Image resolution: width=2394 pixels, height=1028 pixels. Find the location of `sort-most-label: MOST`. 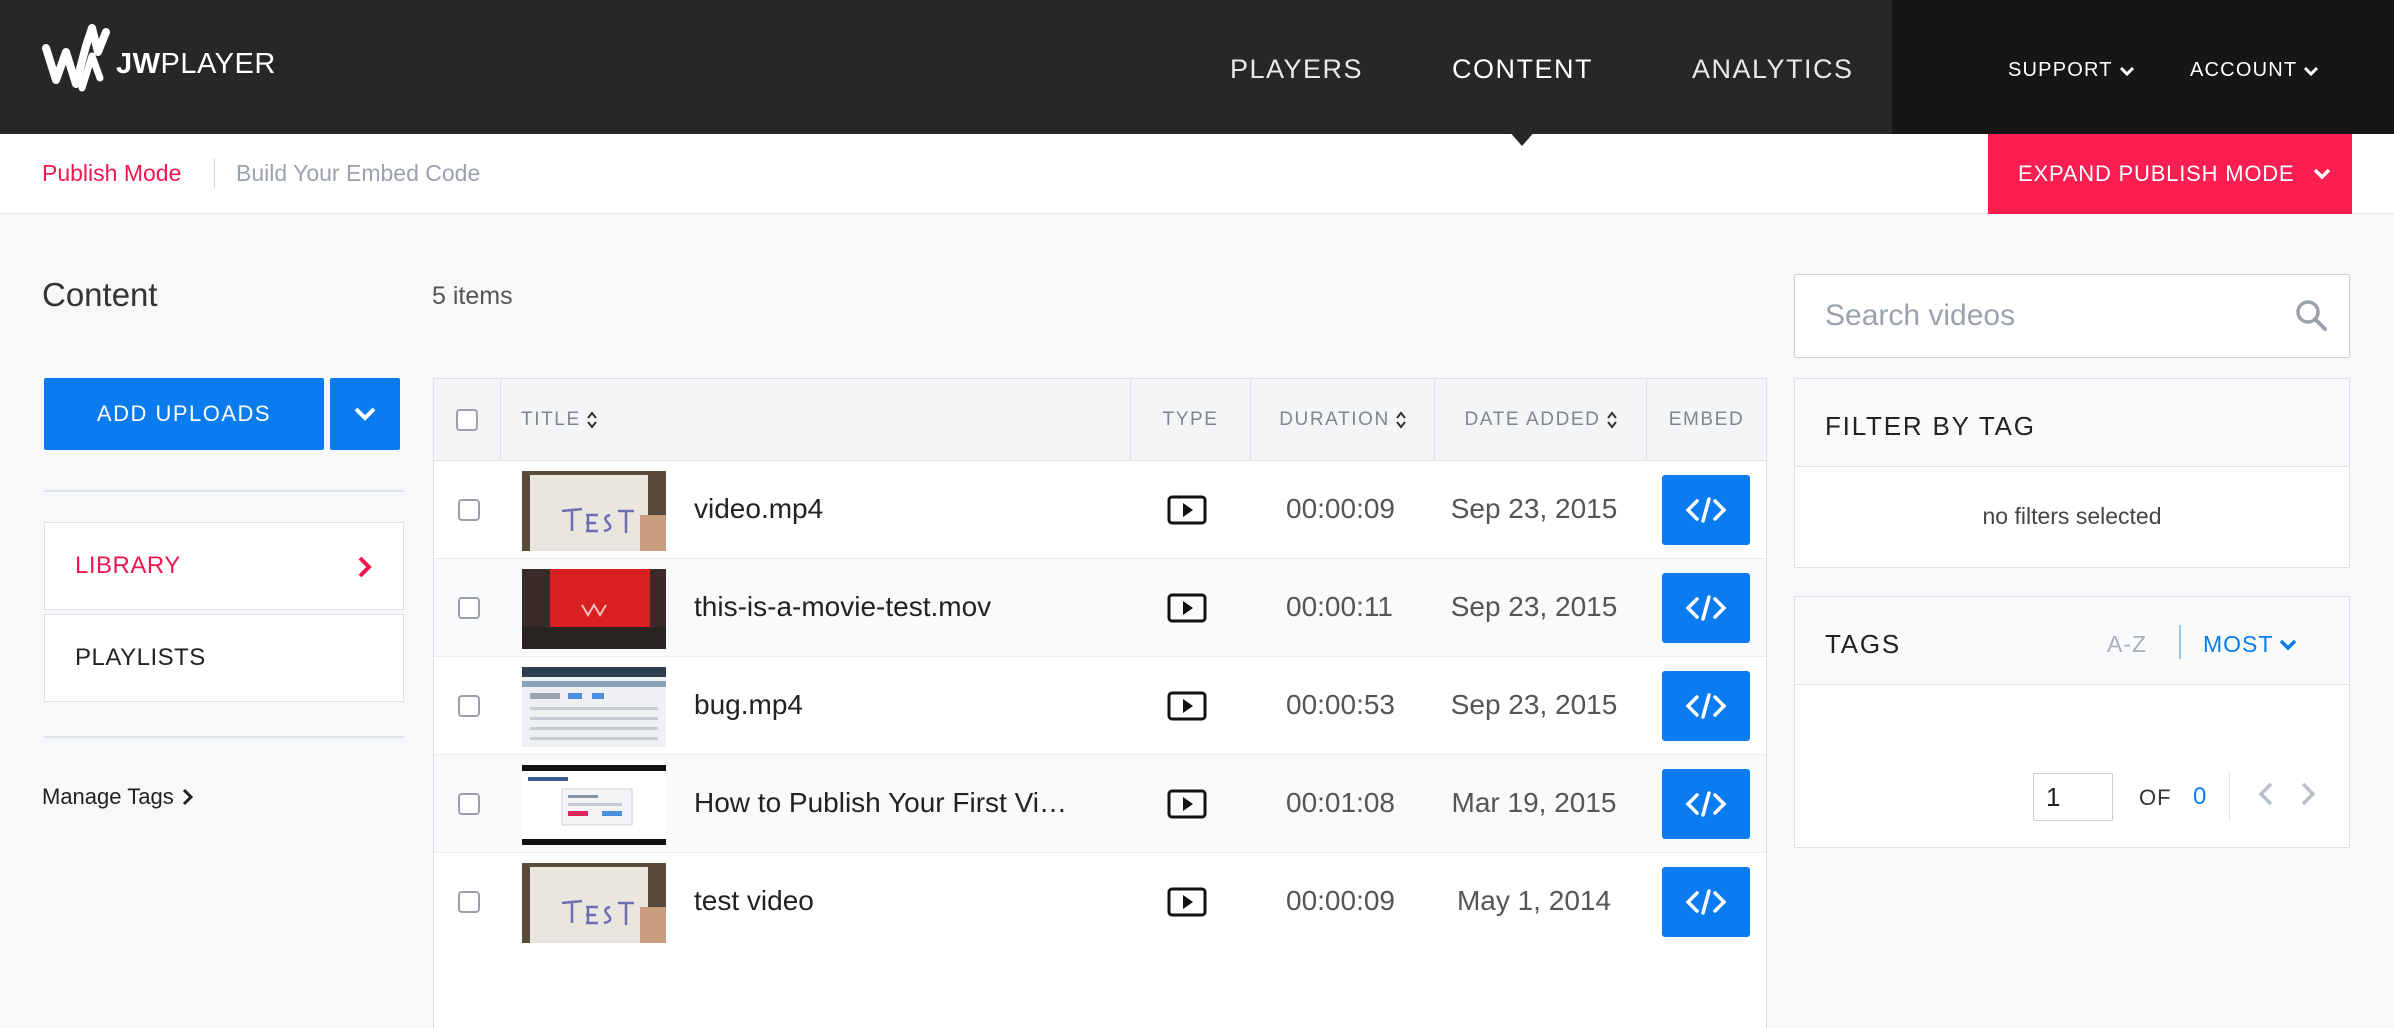

sort-most-label: MOST is located at coordinates (2238, 644).